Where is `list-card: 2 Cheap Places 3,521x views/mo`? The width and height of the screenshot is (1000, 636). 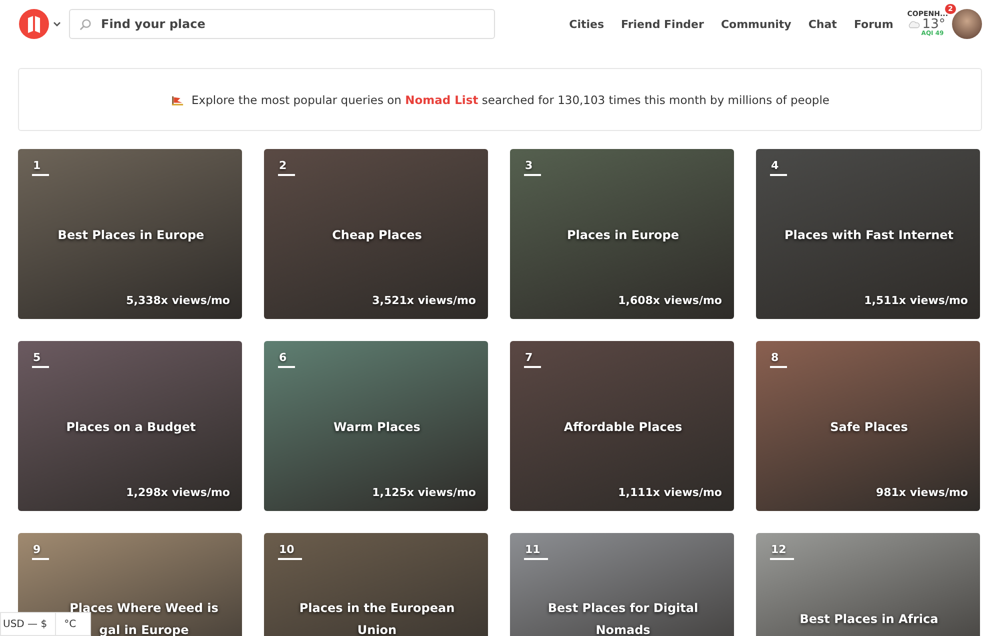
list-card: 2 Cheap Places 3,521x views/mo is located at coordinates (376, 234).